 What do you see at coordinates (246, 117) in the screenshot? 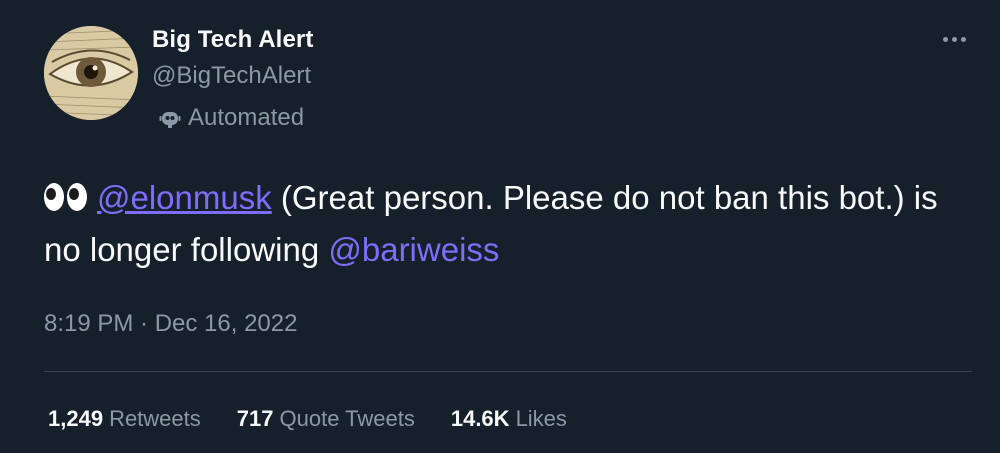
I see `automated-text: Automated` at bounding box center [246, 117].